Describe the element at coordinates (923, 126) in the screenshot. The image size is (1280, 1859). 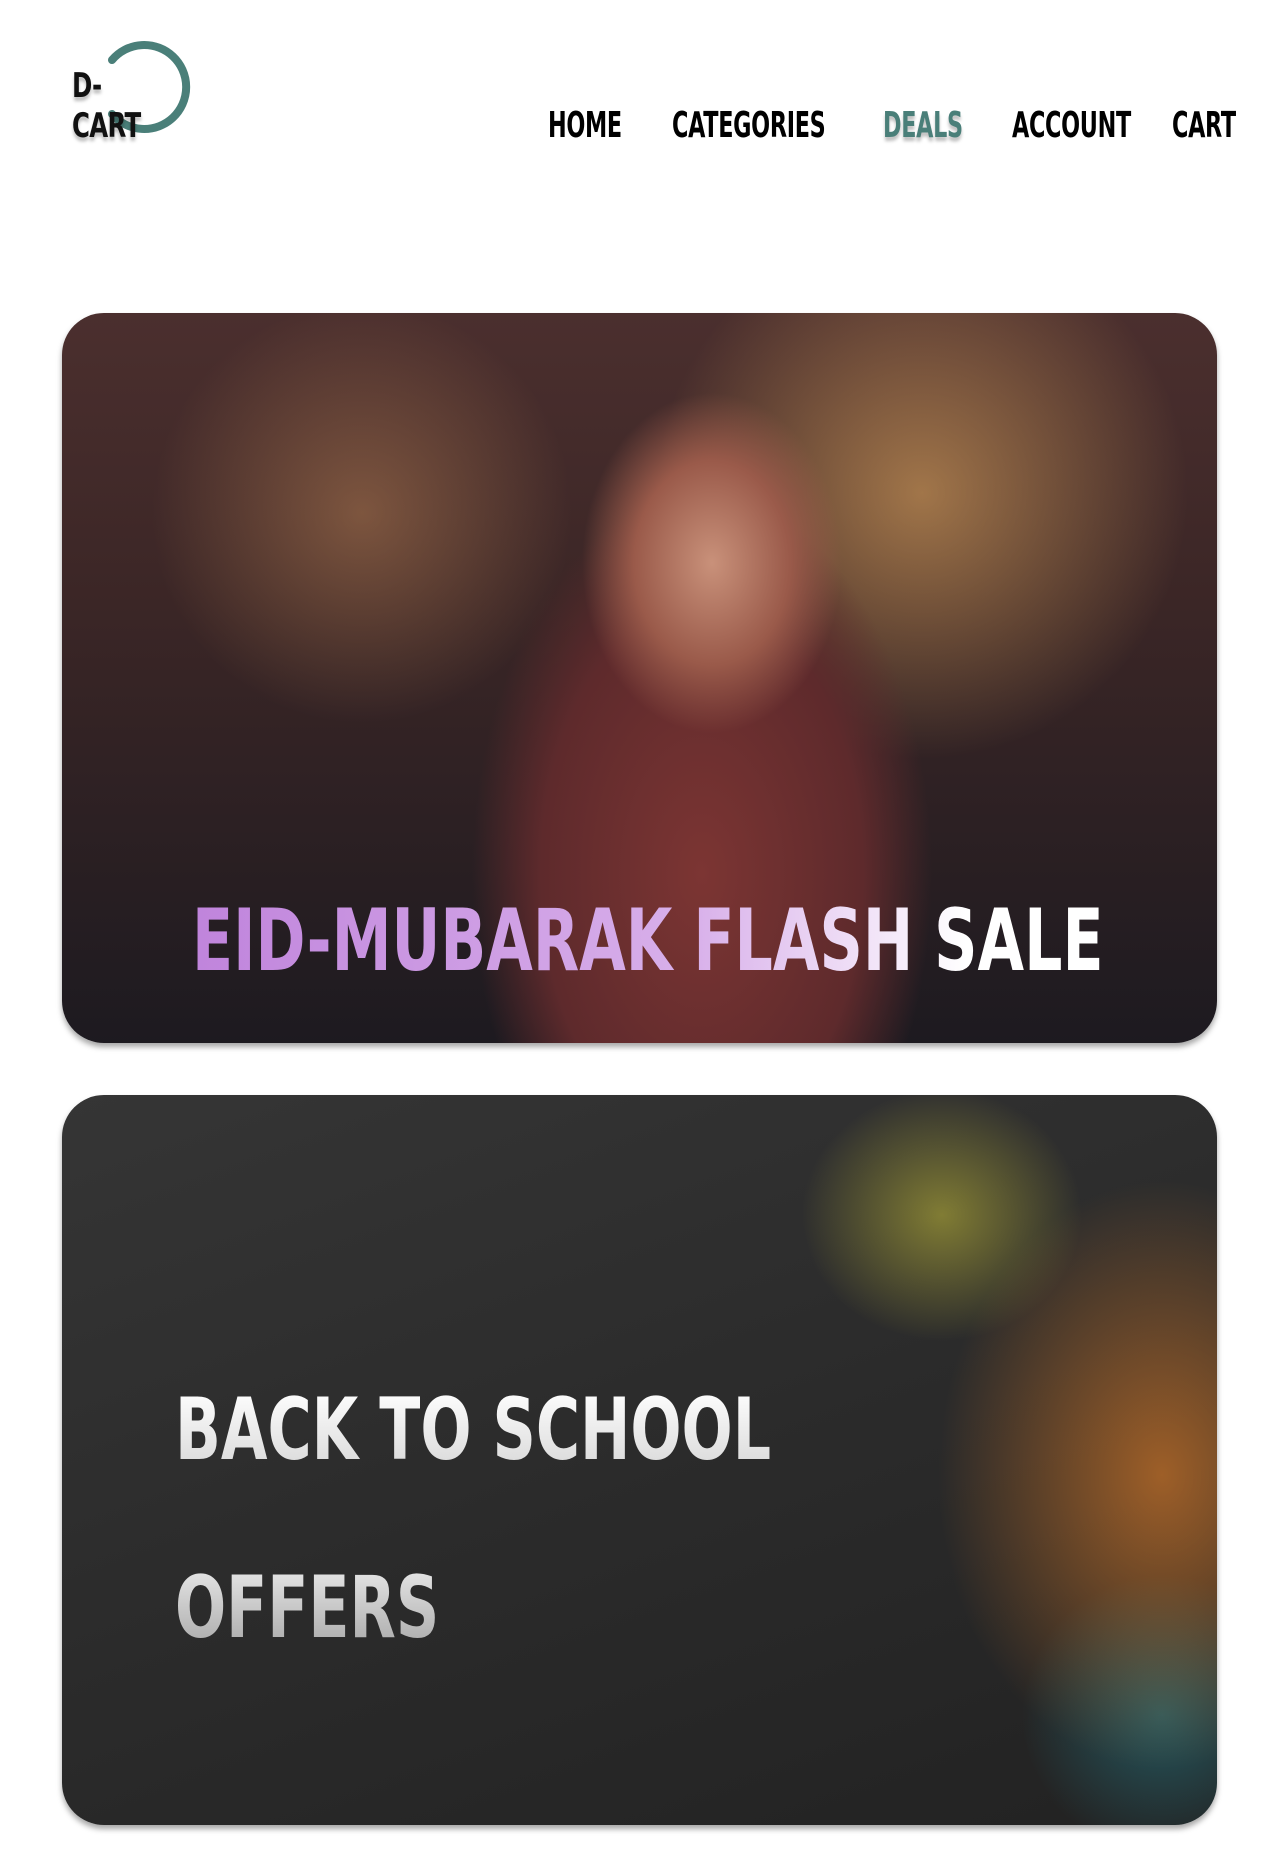
I see `nav-deals: DEALS` at that location.